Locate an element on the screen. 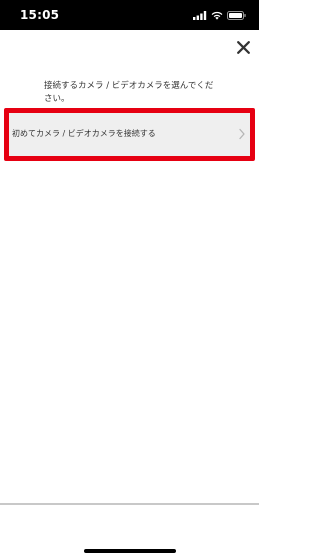  signal-icon is located at coordinates (200, 15).